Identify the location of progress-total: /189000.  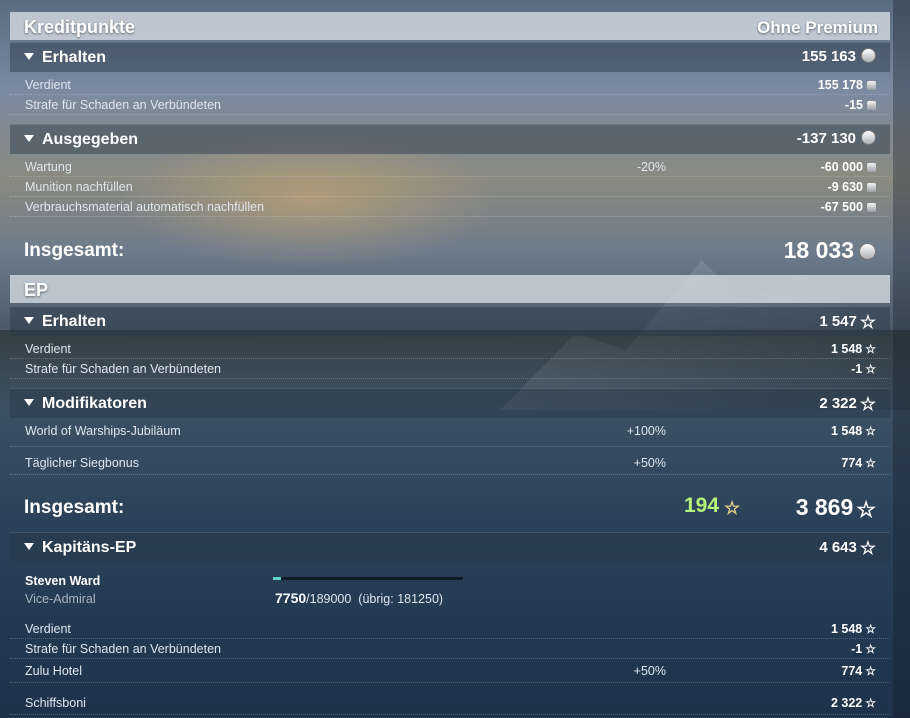
(329, 599).